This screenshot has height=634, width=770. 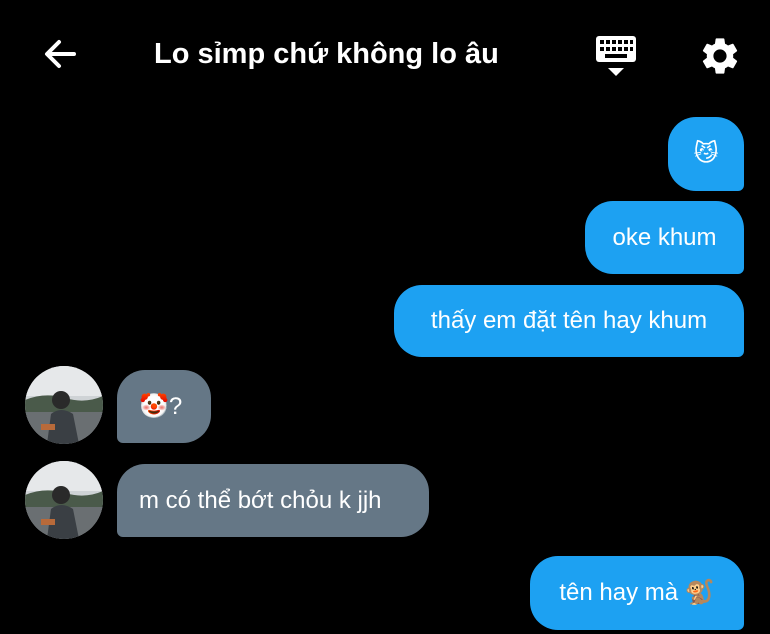 I want to click on message-bubble-outgoing: thấy em đặt tên hay khum, so click(x=569, y=321).